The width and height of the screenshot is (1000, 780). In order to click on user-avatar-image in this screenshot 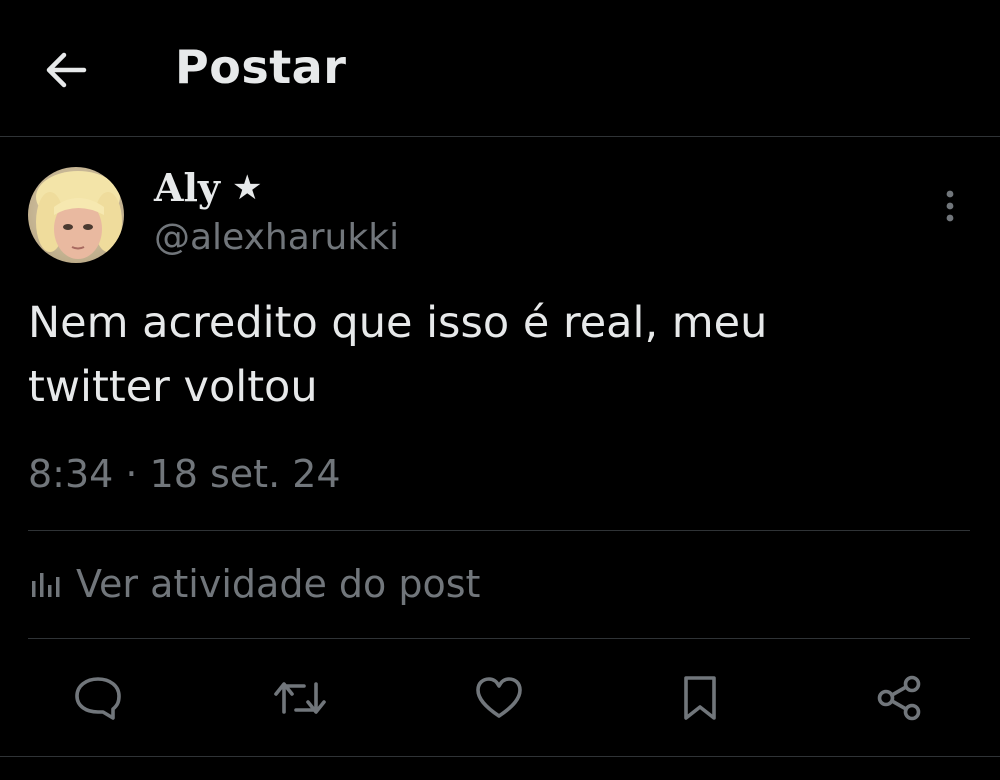, I will do `click(76, 215)`.